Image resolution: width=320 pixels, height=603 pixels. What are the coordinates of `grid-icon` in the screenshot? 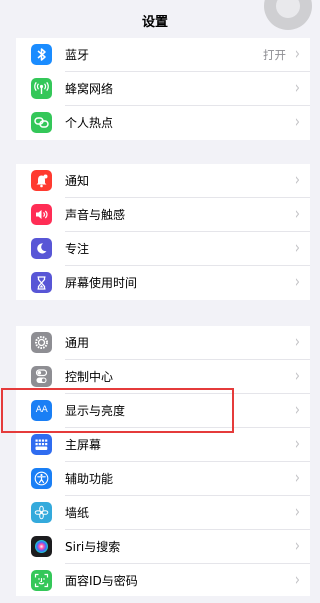 It's located at (41, 444).